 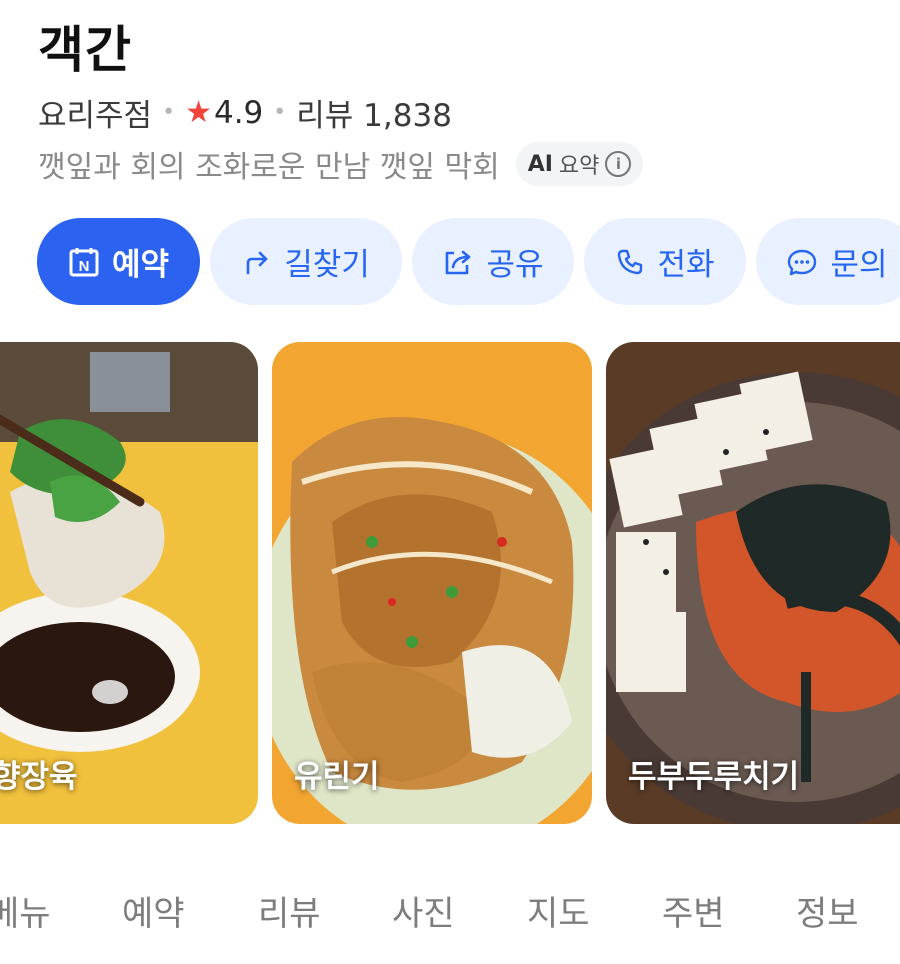 I want to click on inquiry-button: 문의, so click(x=828, y=261).